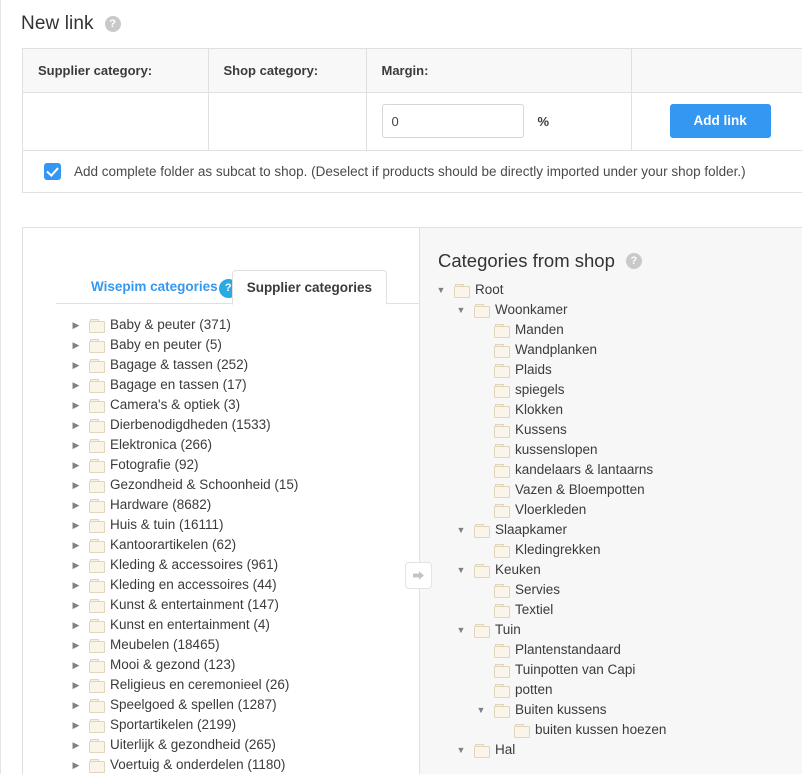 The height and width of the screenshot is (774, 802). Describe the element at coordinates (618, 310) in the screenshot. I see `tree-item: ▼ Woonkamer` at that location.